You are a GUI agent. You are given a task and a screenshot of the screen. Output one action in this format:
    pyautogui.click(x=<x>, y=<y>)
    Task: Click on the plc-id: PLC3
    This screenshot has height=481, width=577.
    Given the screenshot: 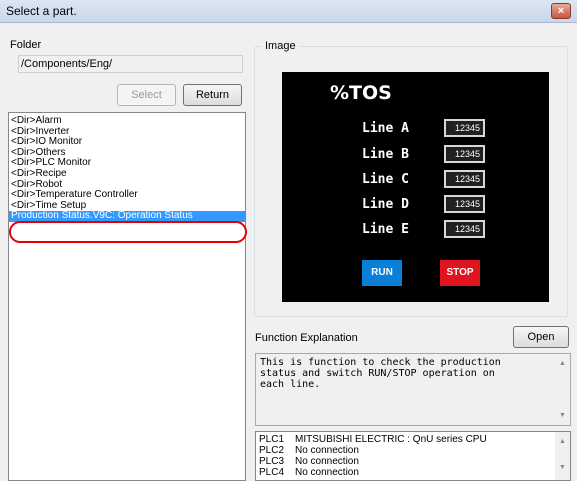 What is the action you would take?
    pyautogui.click(x=272, y=461)
    